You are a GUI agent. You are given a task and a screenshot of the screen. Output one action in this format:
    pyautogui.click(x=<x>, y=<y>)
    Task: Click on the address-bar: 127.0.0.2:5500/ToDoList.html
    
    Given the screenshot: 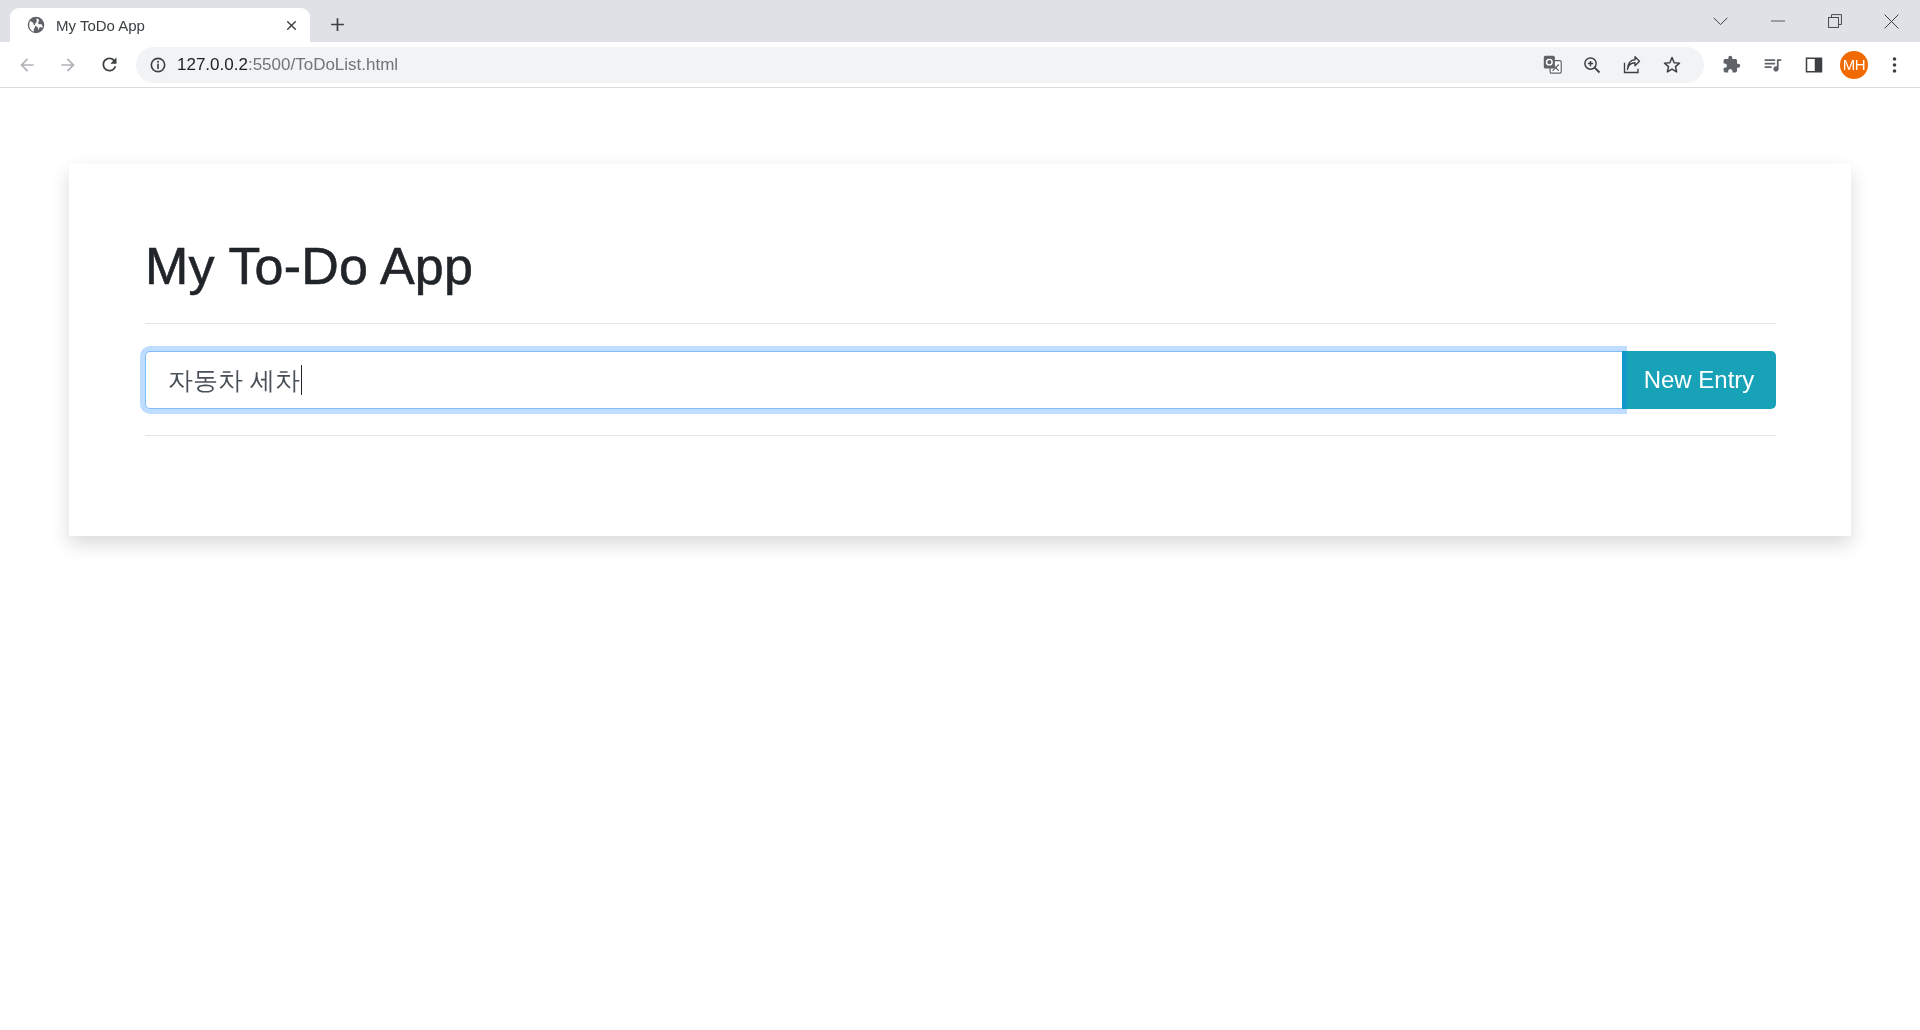 What is the action you would take?
    pyautogui.click(x=920, y=64)
    